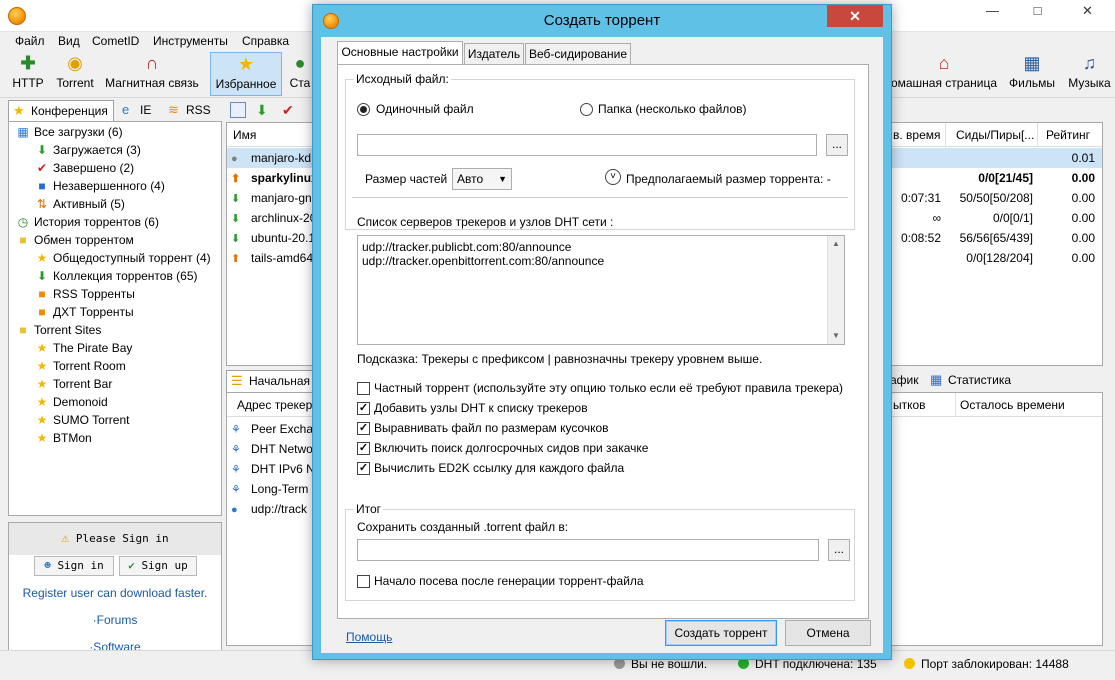 This screenshot has height=680, width=1115. Describe the element at coordinates (86, 294) in the screenshot. I see `tree-rss-torrents: ■ RSS Торренты` at that location.